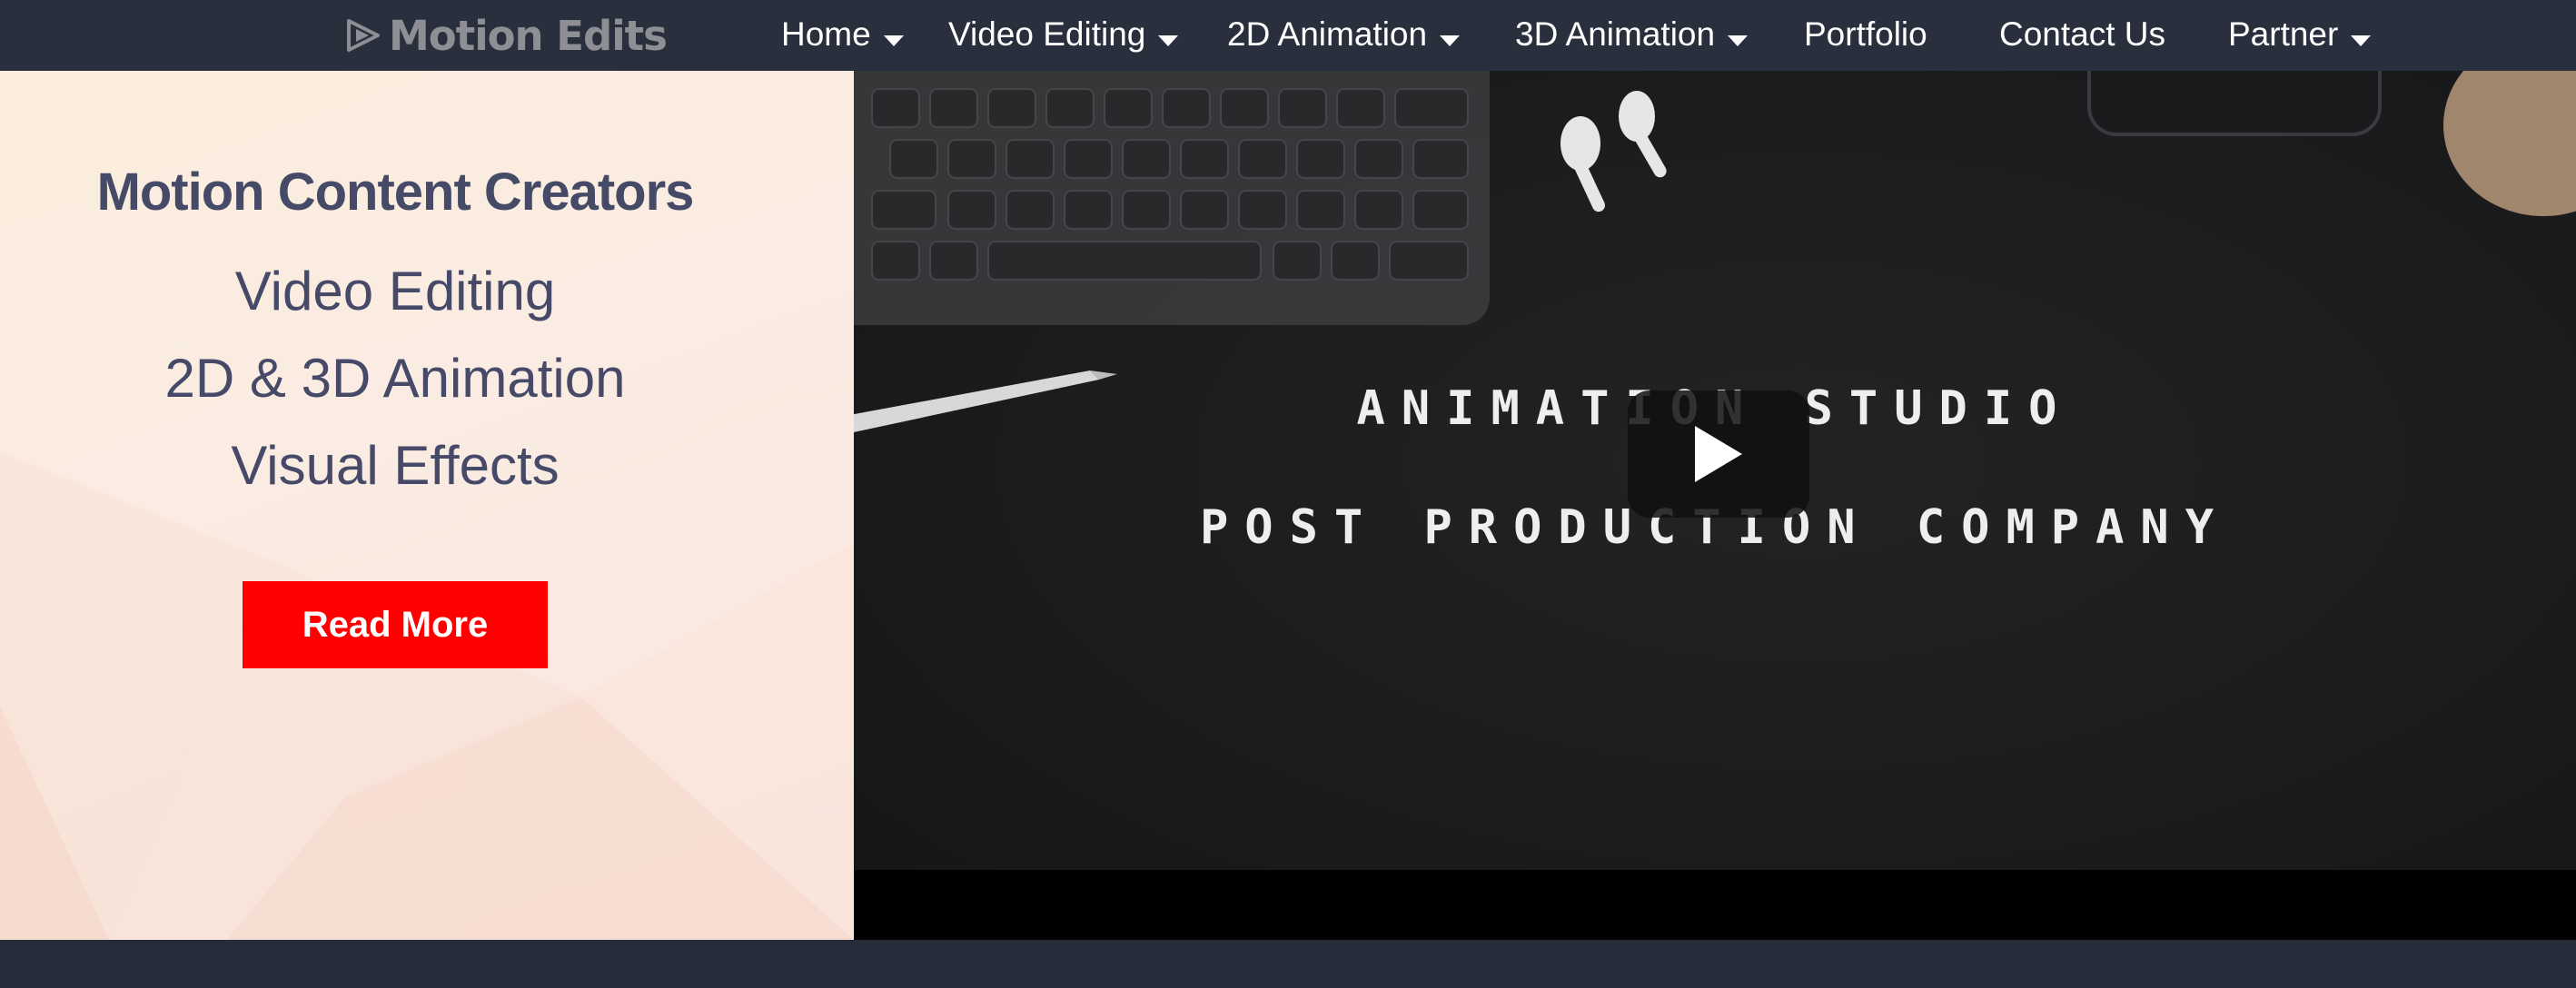 This screenshot has height=988, width=2576. I want to click on play-button, so click(1718, 454).